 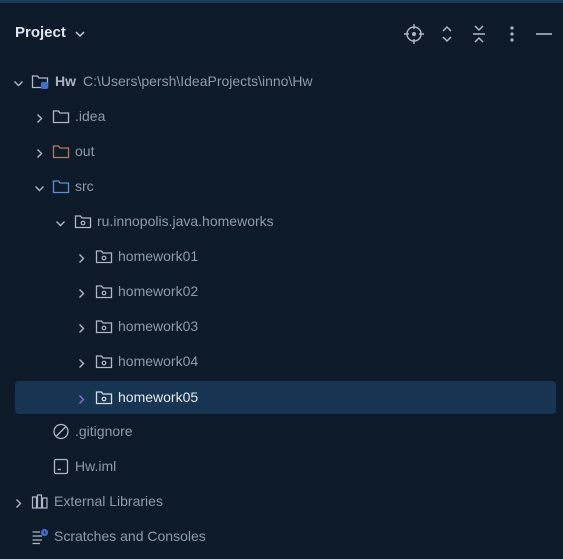 I want to click on excluded-folder-icon, so click(x=61, y=151).